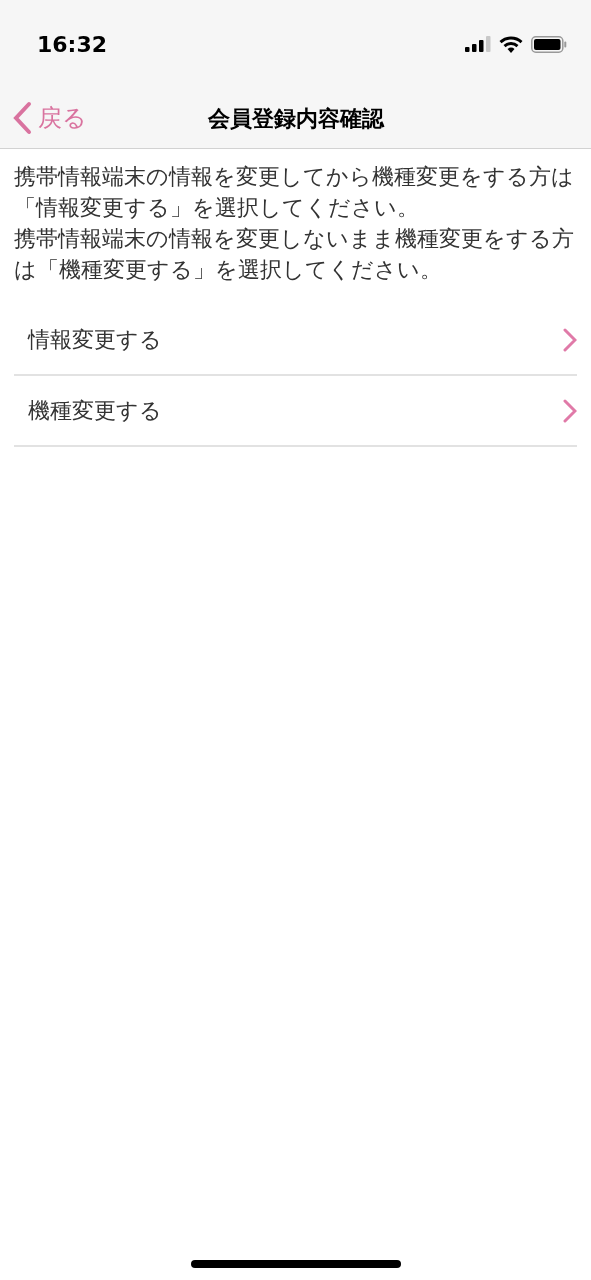 The image size is (591, 1280). Describe the element at coordinates (22, 118) in the screenshot. I see `chevron-left-icon` at that location.